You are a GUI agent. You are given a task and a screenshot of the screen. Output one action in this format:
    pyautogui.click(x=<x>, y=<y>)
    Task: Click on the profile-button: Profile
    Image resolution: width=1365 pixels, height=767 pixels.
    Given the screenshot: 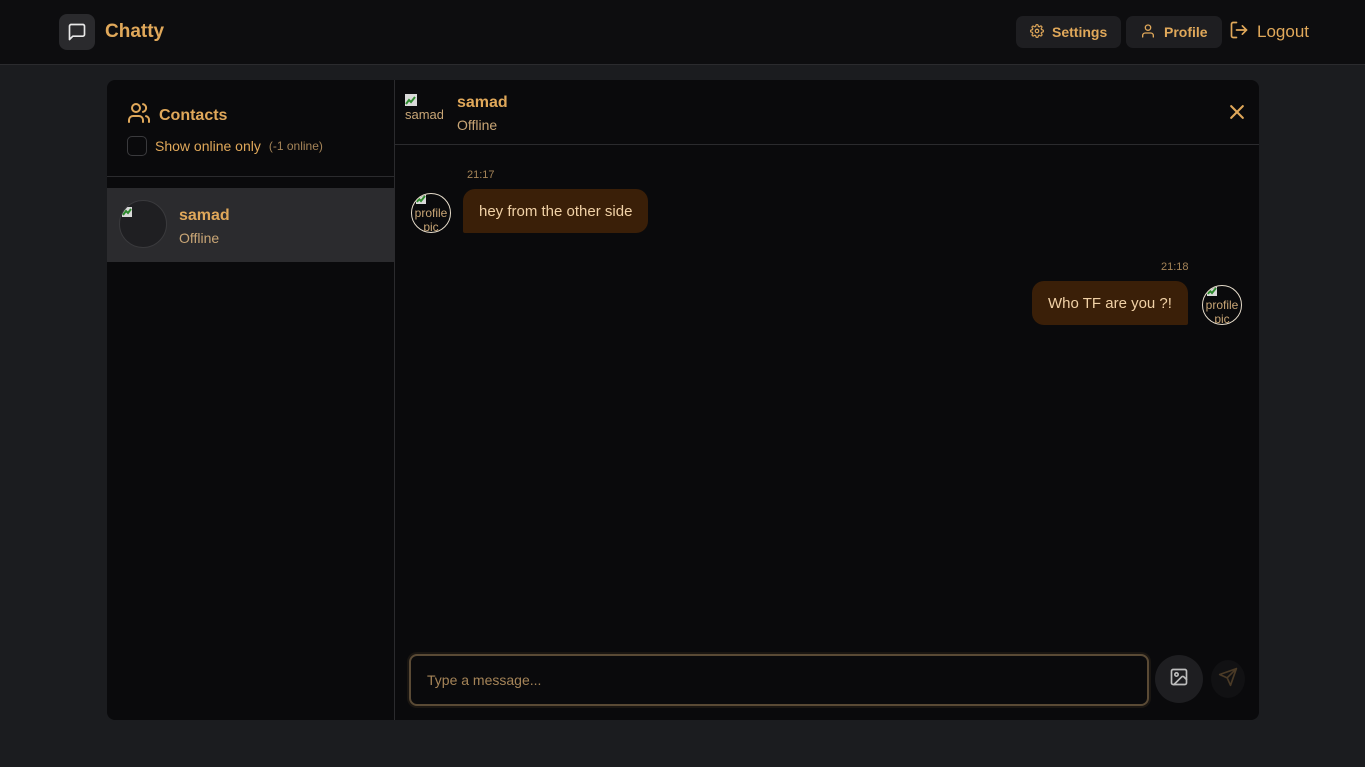 What is the action you would take?
    pyautogui.click(x=1174, y=32)
    